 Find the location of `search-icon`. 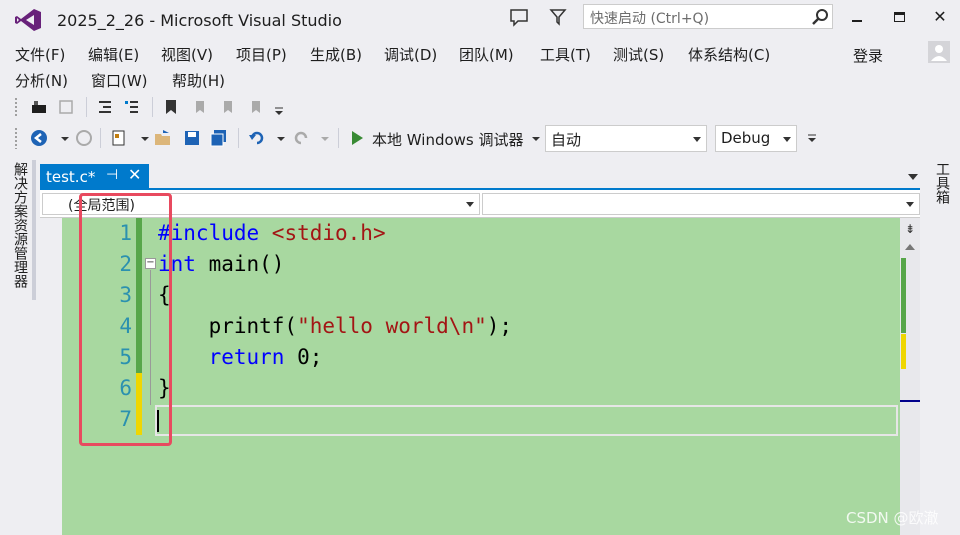

search-icon is located at coordinates (820, 17).